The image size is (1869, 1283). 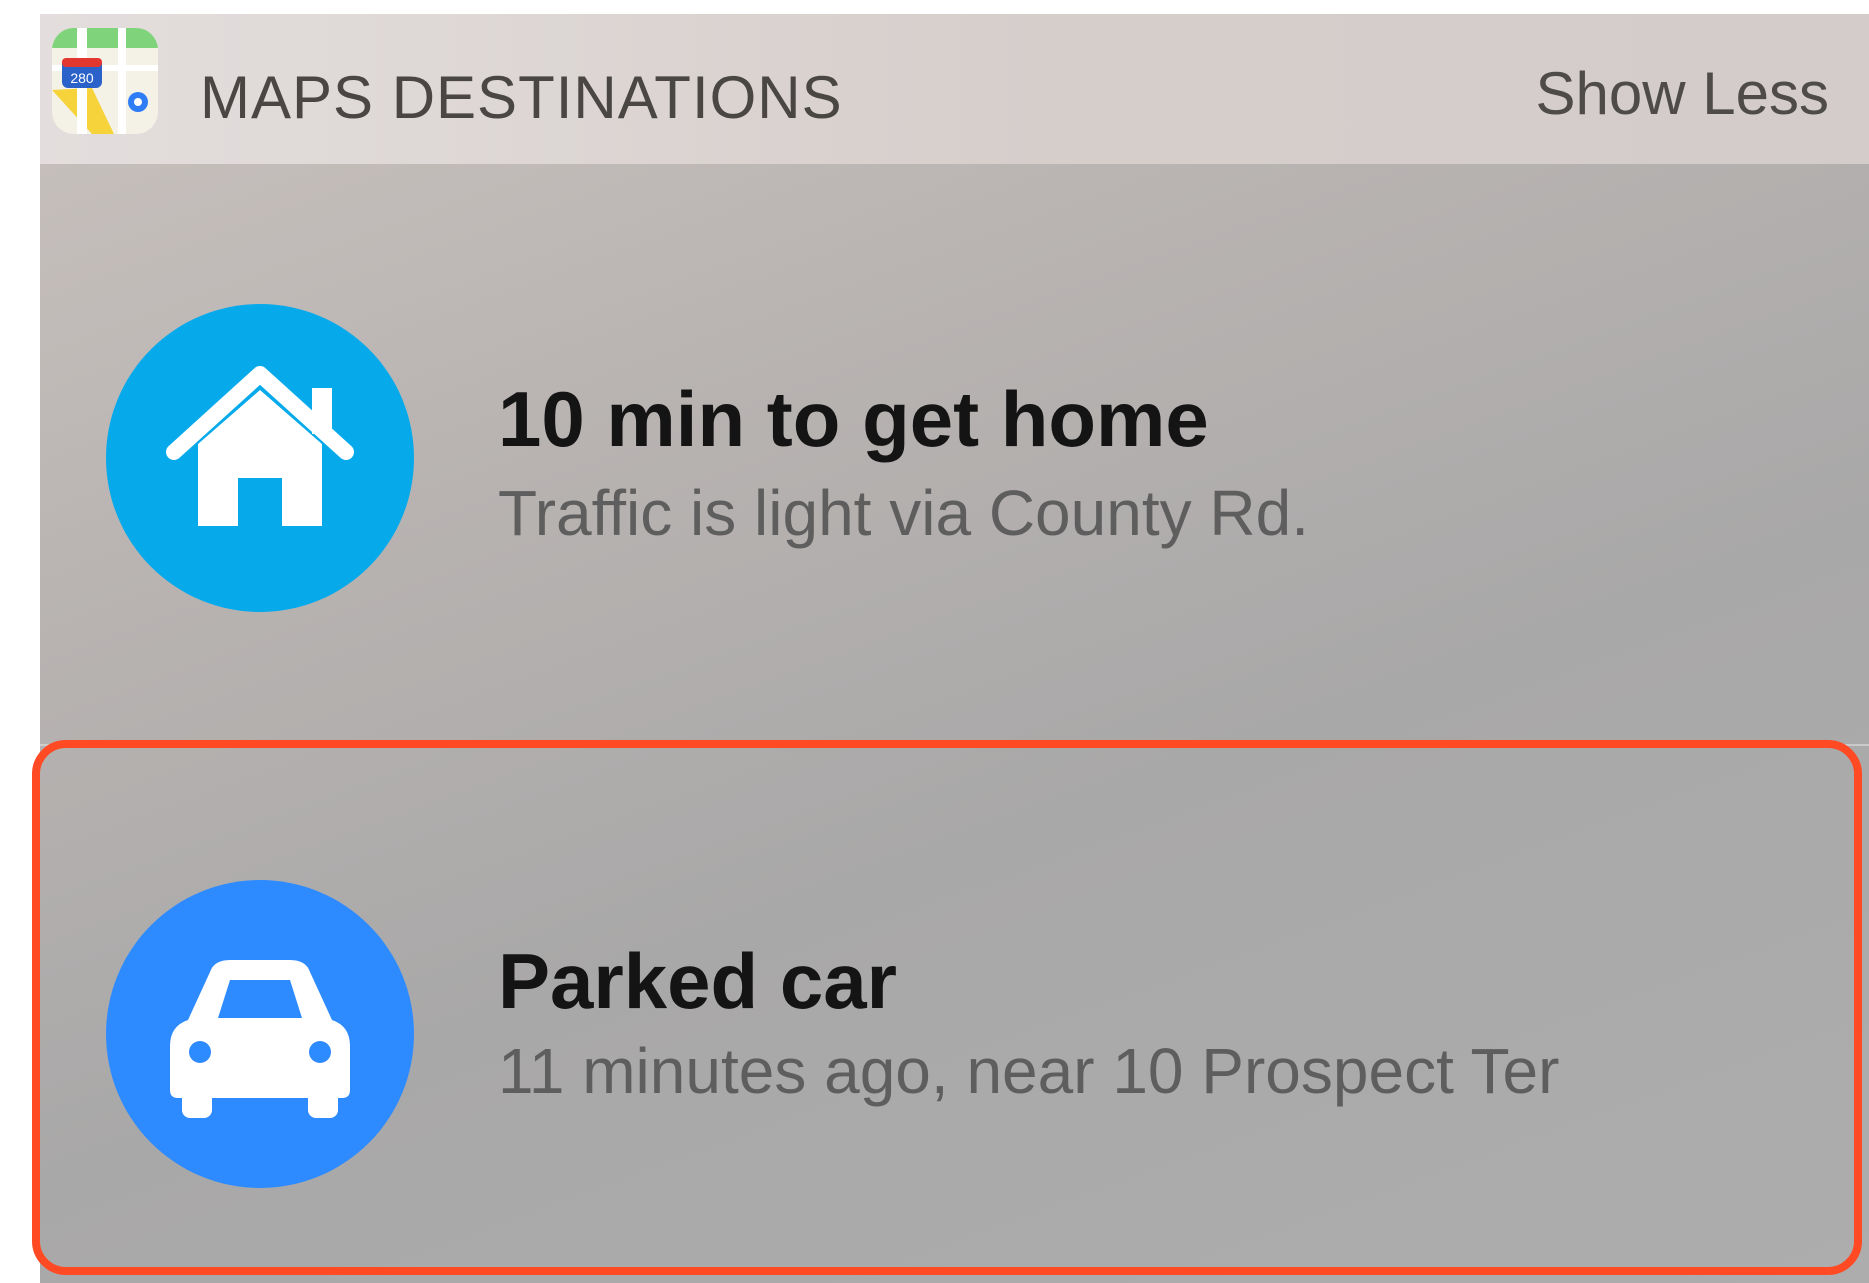 I want to click on home-icon-badge, so click(x=260, y=458).